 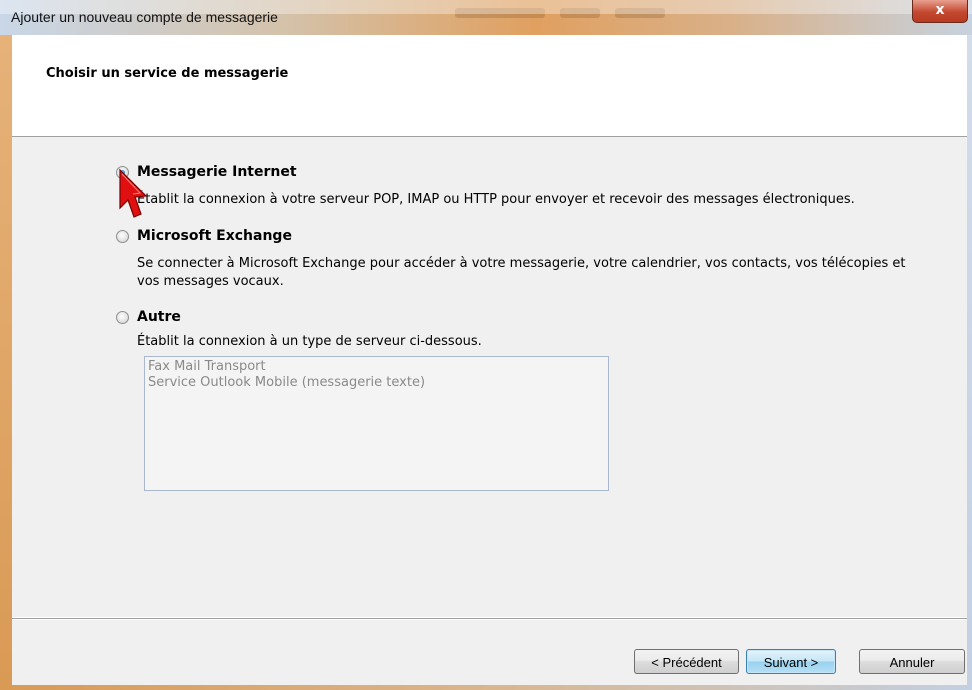 I want to click on window-frame-left, so click(x=6, y=362).